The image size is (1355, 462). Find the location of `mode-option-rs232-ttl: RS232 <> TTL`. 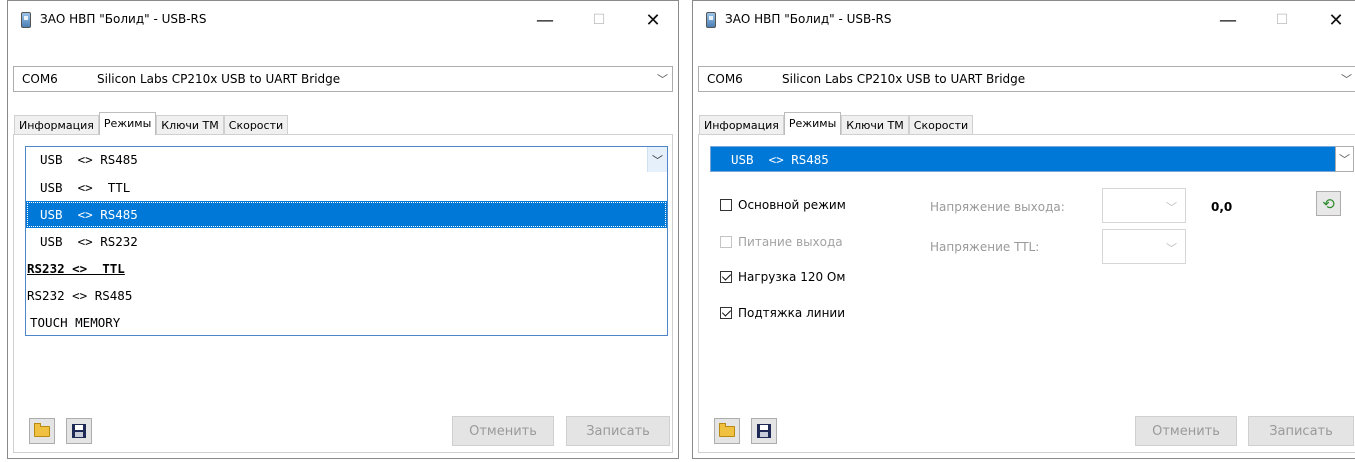

mode-option-rs232-ttl: RS232 <> TTL is located at coordinates (346, 268).